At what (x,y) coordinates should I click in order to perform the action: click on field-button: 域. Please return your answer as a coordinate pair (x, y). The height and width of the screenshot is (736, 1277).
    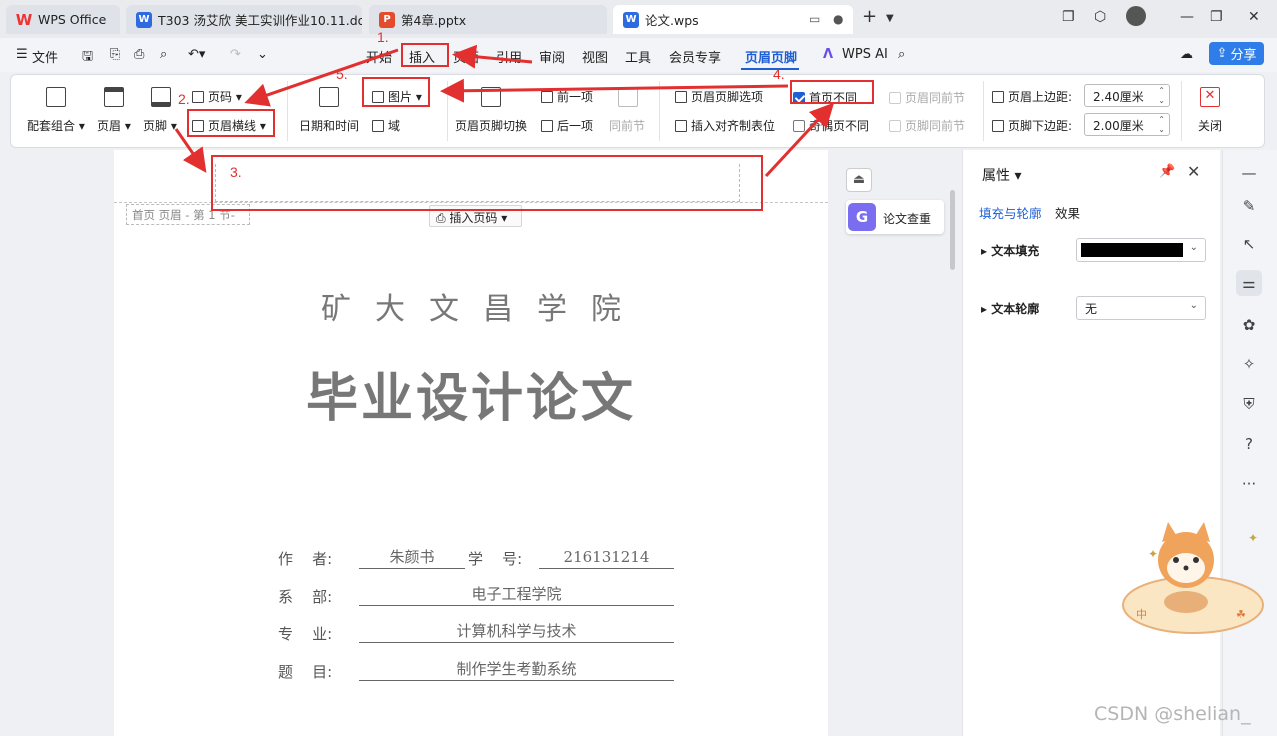
    Looking at the image, I should click on (386, 125).